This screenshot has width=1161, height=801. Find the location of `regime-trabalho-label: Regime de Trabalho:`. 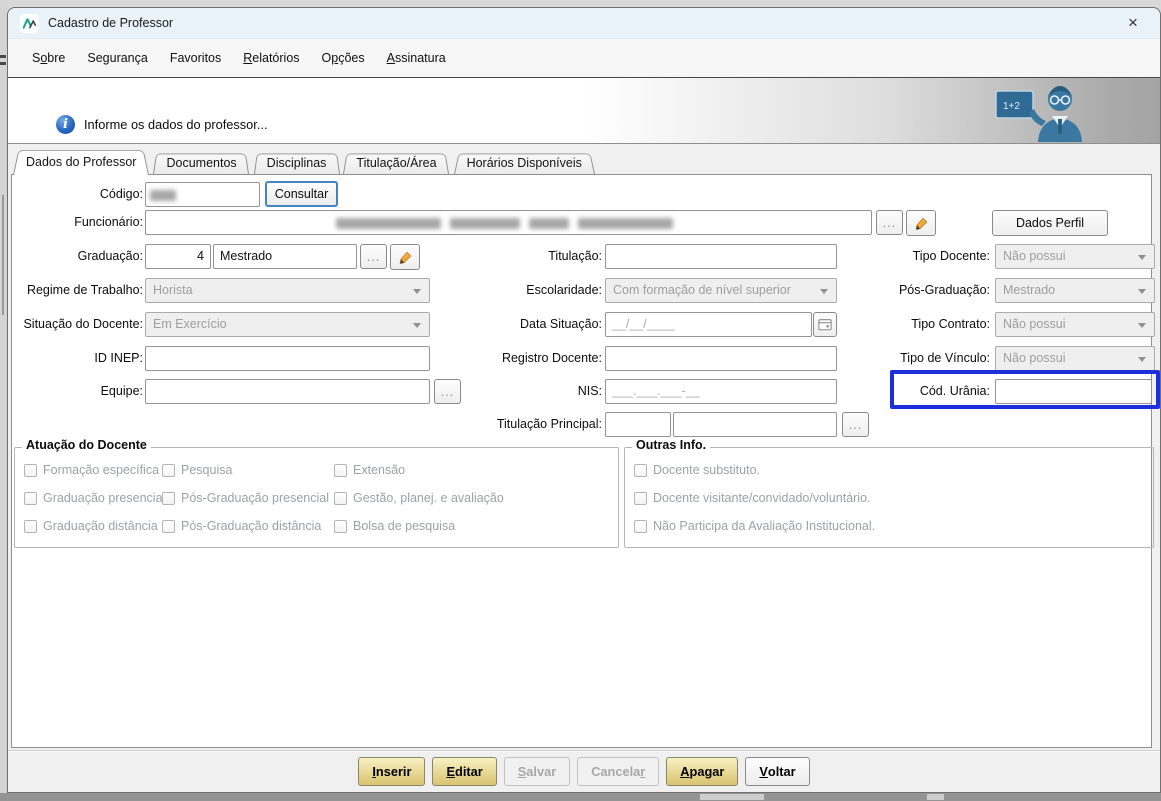

regime-trabalho-label: Regime de Trabalho: is located at coordinates (84, 290).